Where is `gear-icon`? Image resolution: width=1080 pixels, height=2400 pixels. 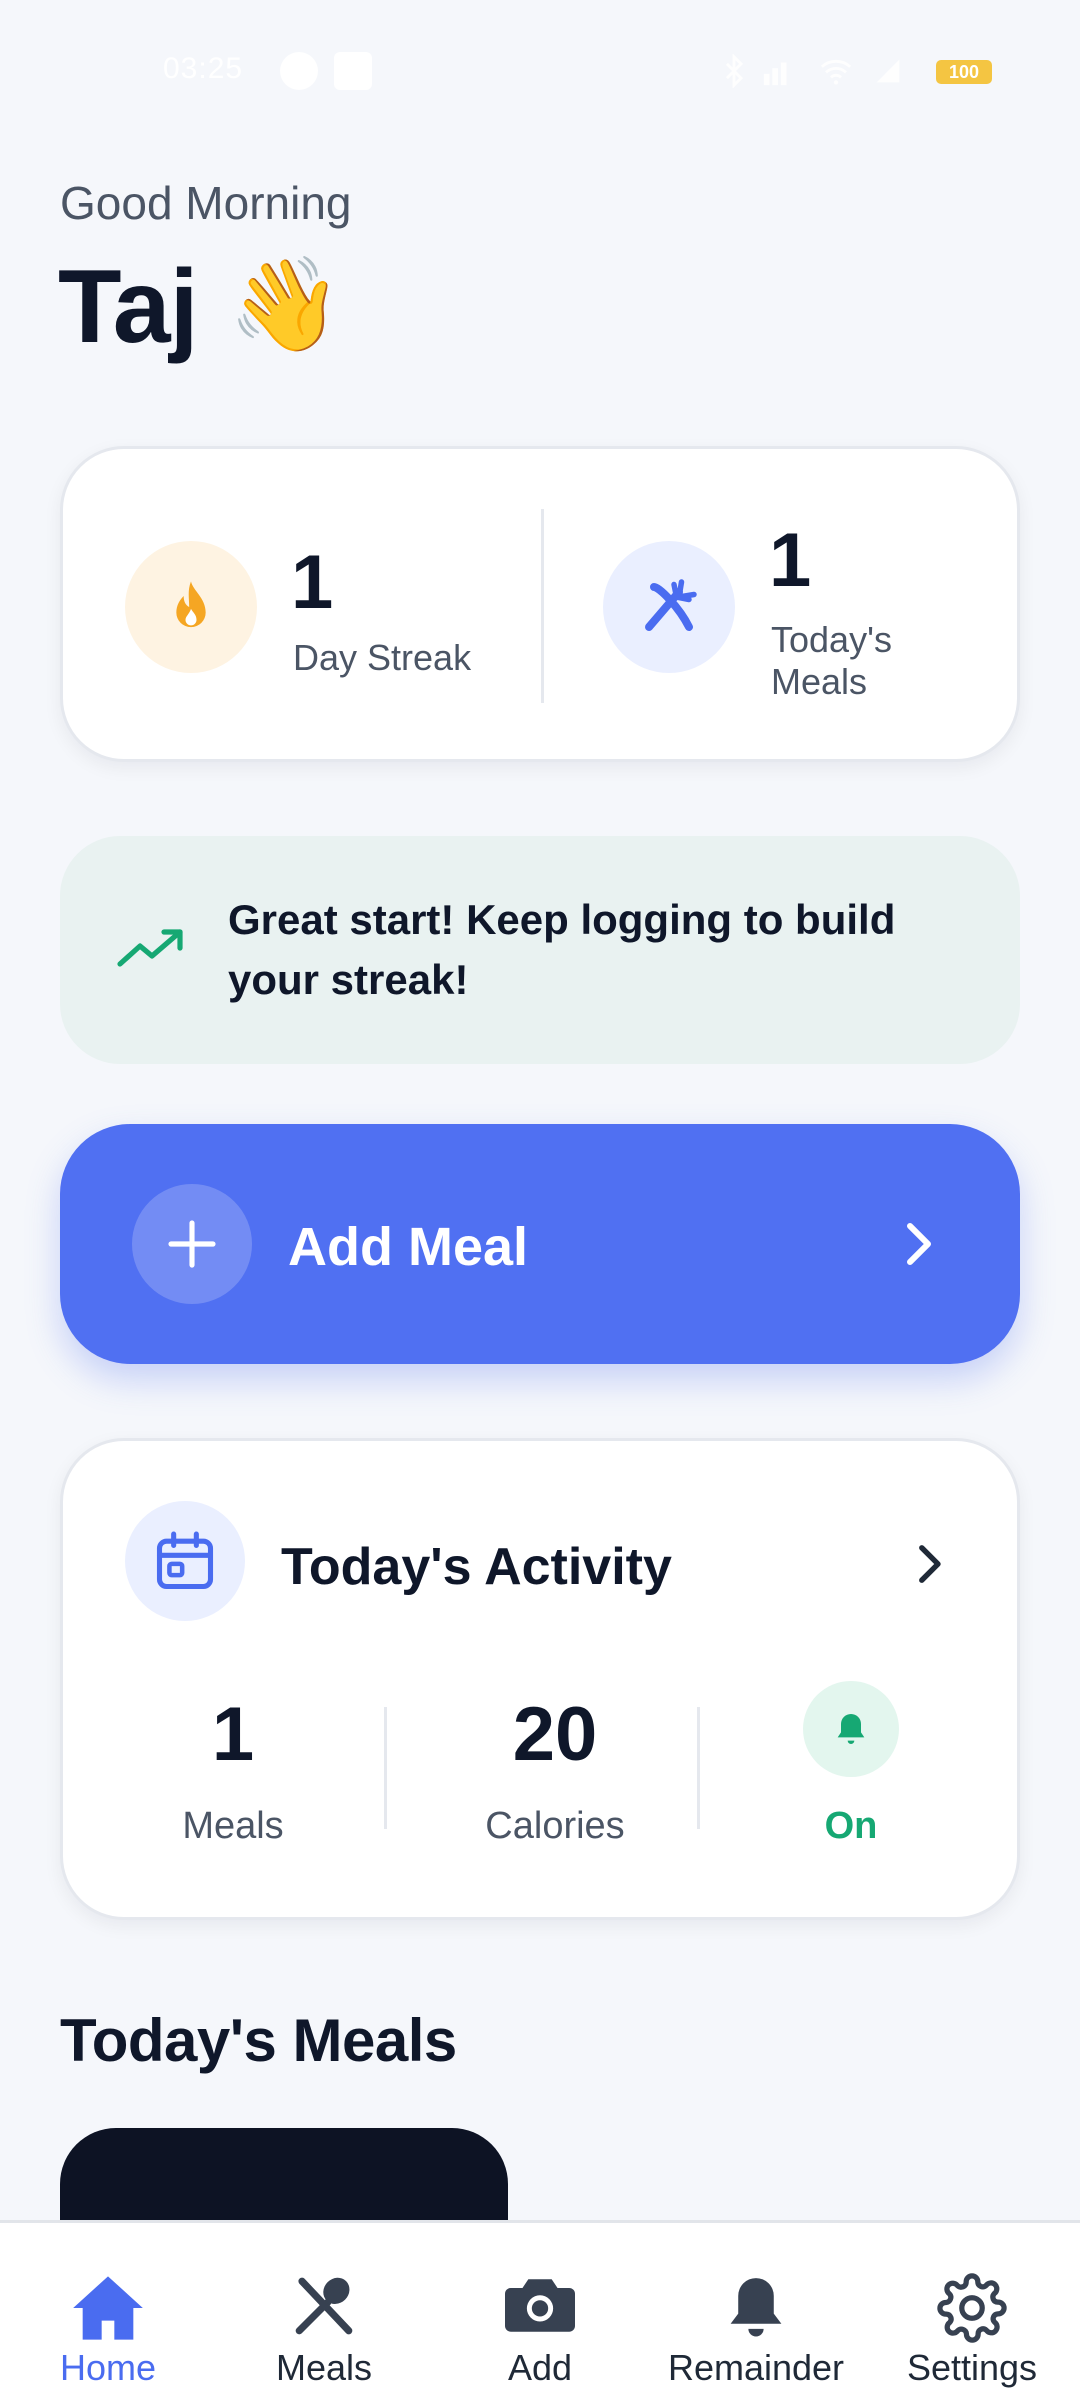
gear-icon is located at coordinates (972, 2308).